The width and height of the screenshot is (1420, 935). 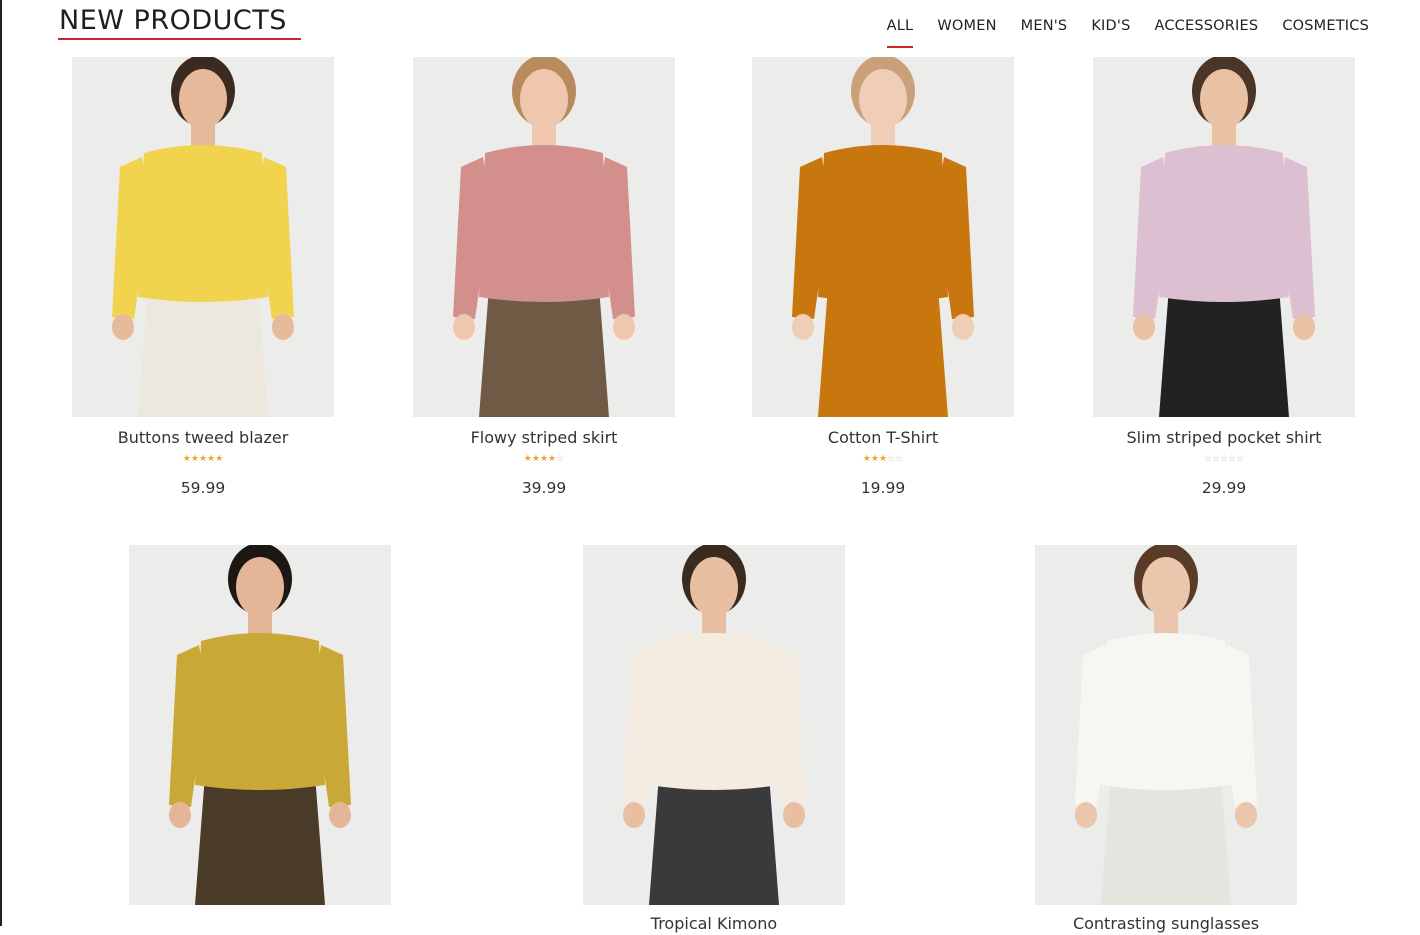 I want to click on rating-stars: ★★★☆☆, so click(x=883, y=459).